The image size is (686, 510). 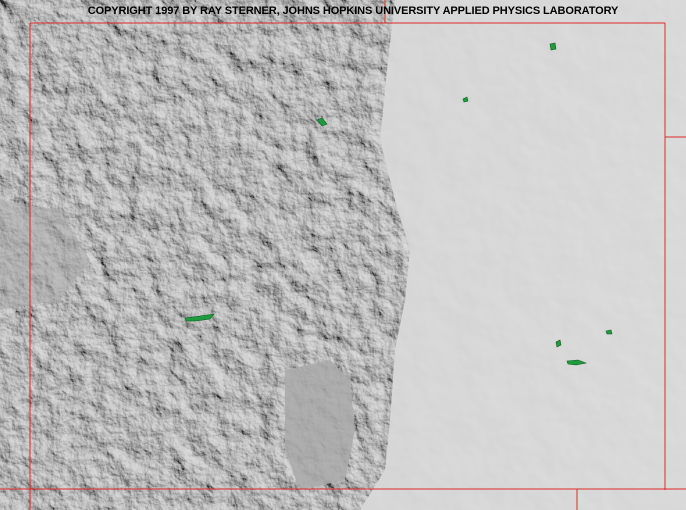 I want to click on valley-flat, so click(x=320, y=425).